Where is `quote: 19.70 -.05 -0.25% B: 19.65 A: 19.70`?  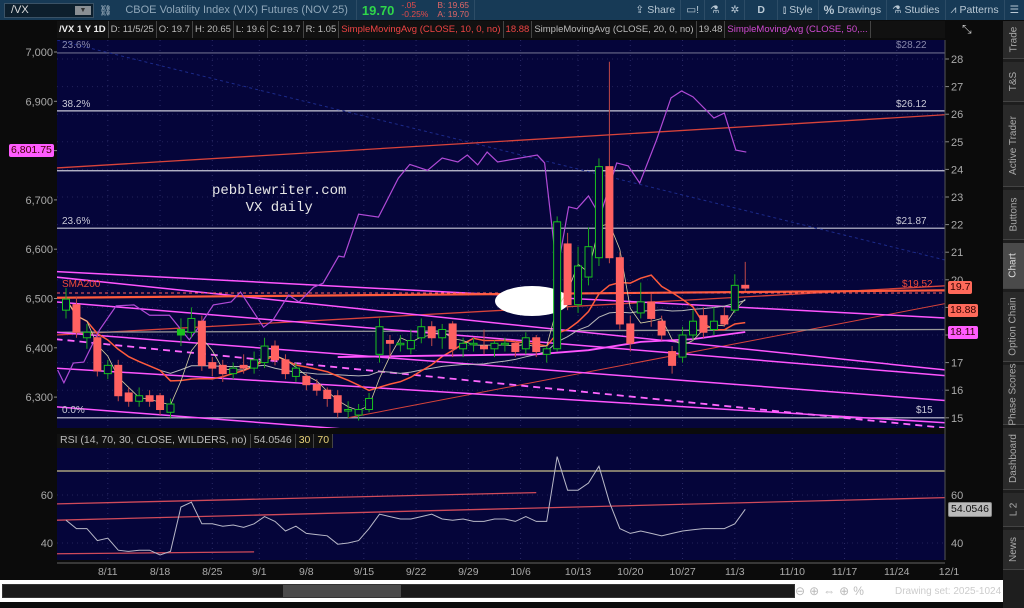 quote: 19.70 -.05 -0.25% B: 19.65 A: 19.70 is located at coordinates (416, 10).